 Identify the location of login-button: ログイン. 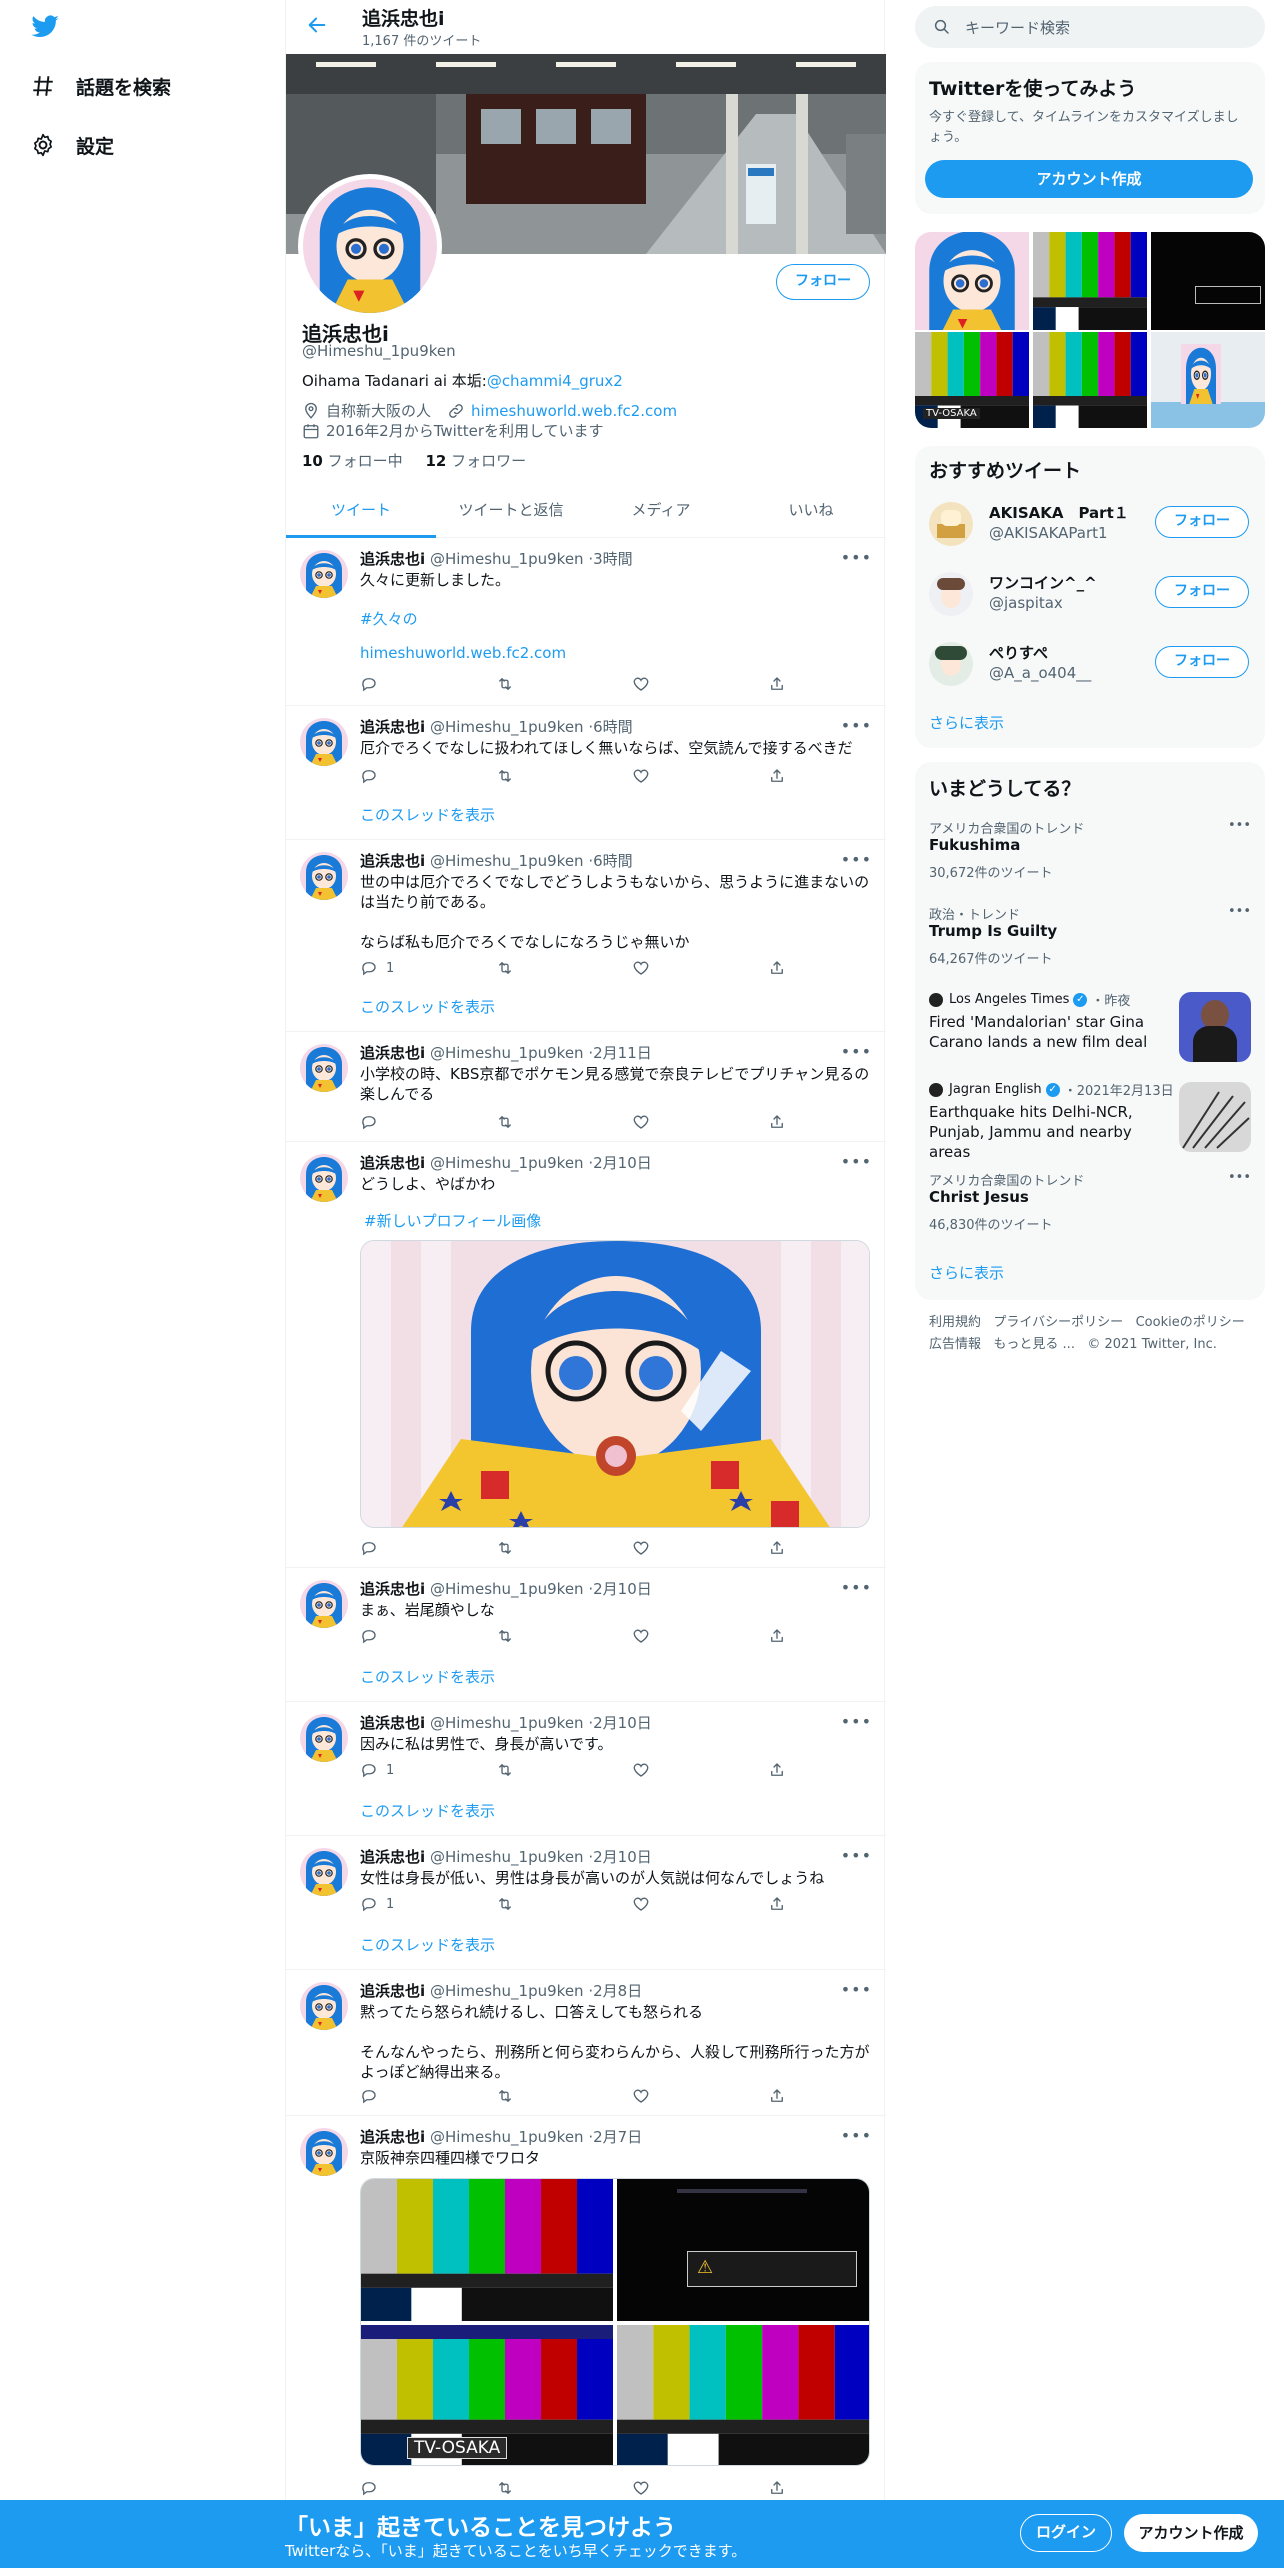
(1066, 2533).